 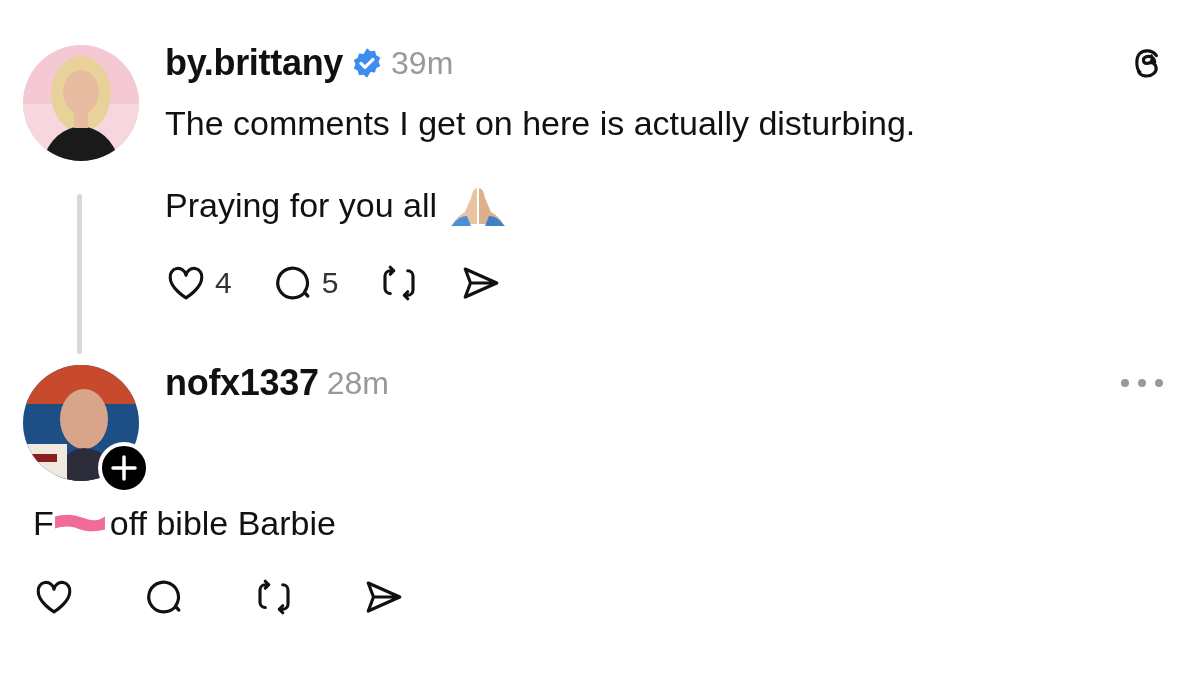 What do you see at coordinates (357, 383) in the screenshot?
I see `post-time: 28m` at bounding box center [357, 383].